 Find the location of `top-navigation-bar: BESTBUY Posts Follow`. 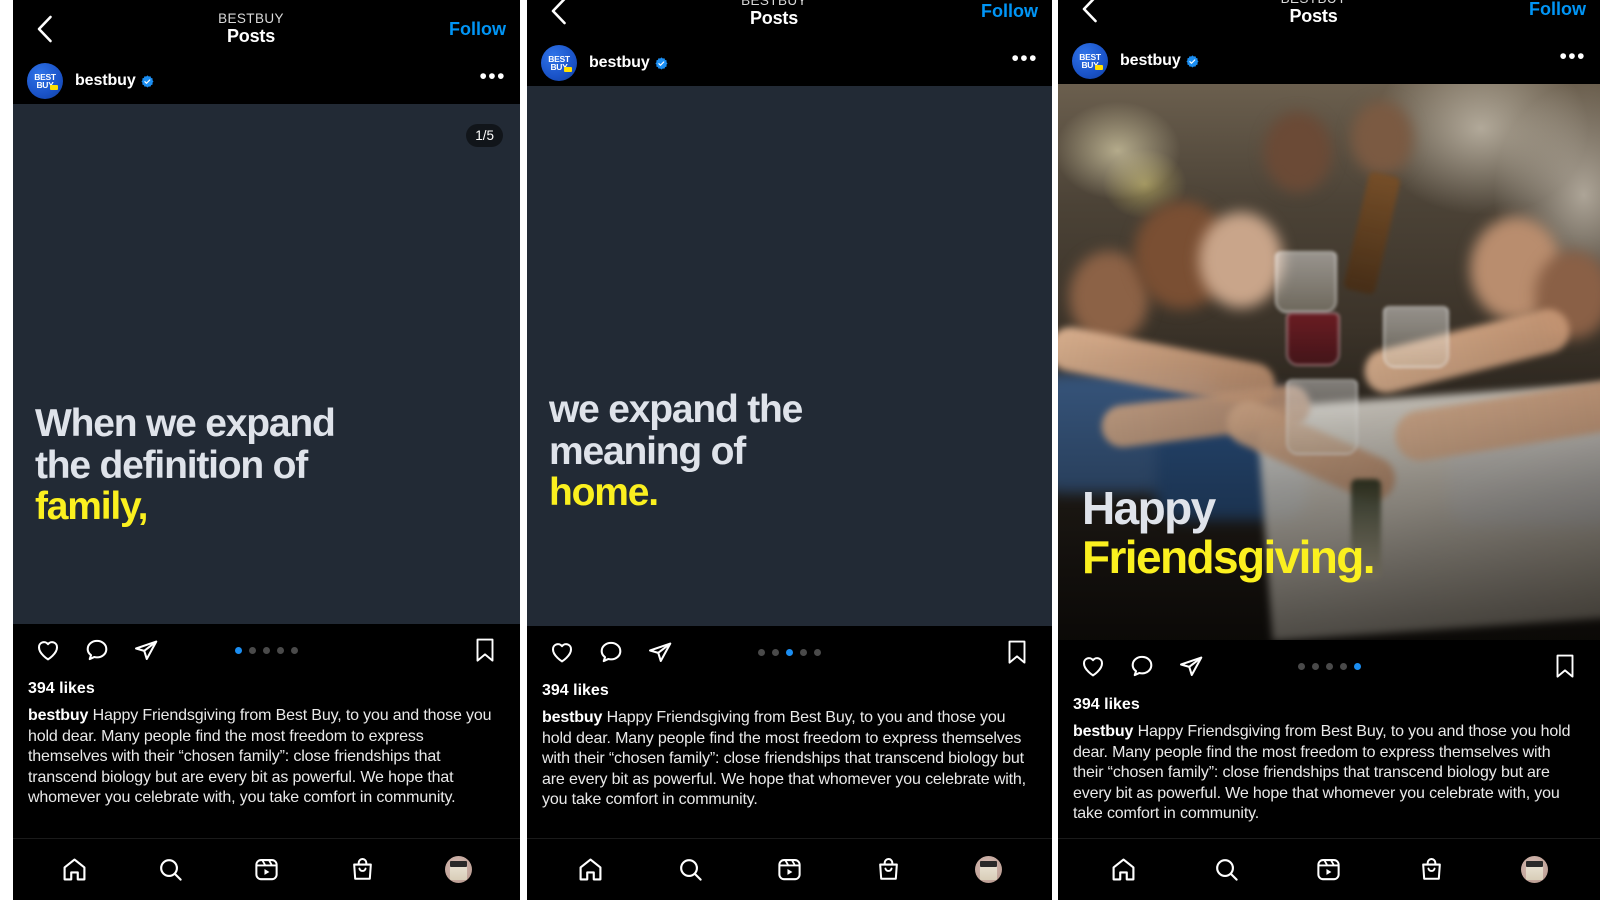

top-navigation-bar: BESTBUY Posts Follow is located at coordinates (266, 29).